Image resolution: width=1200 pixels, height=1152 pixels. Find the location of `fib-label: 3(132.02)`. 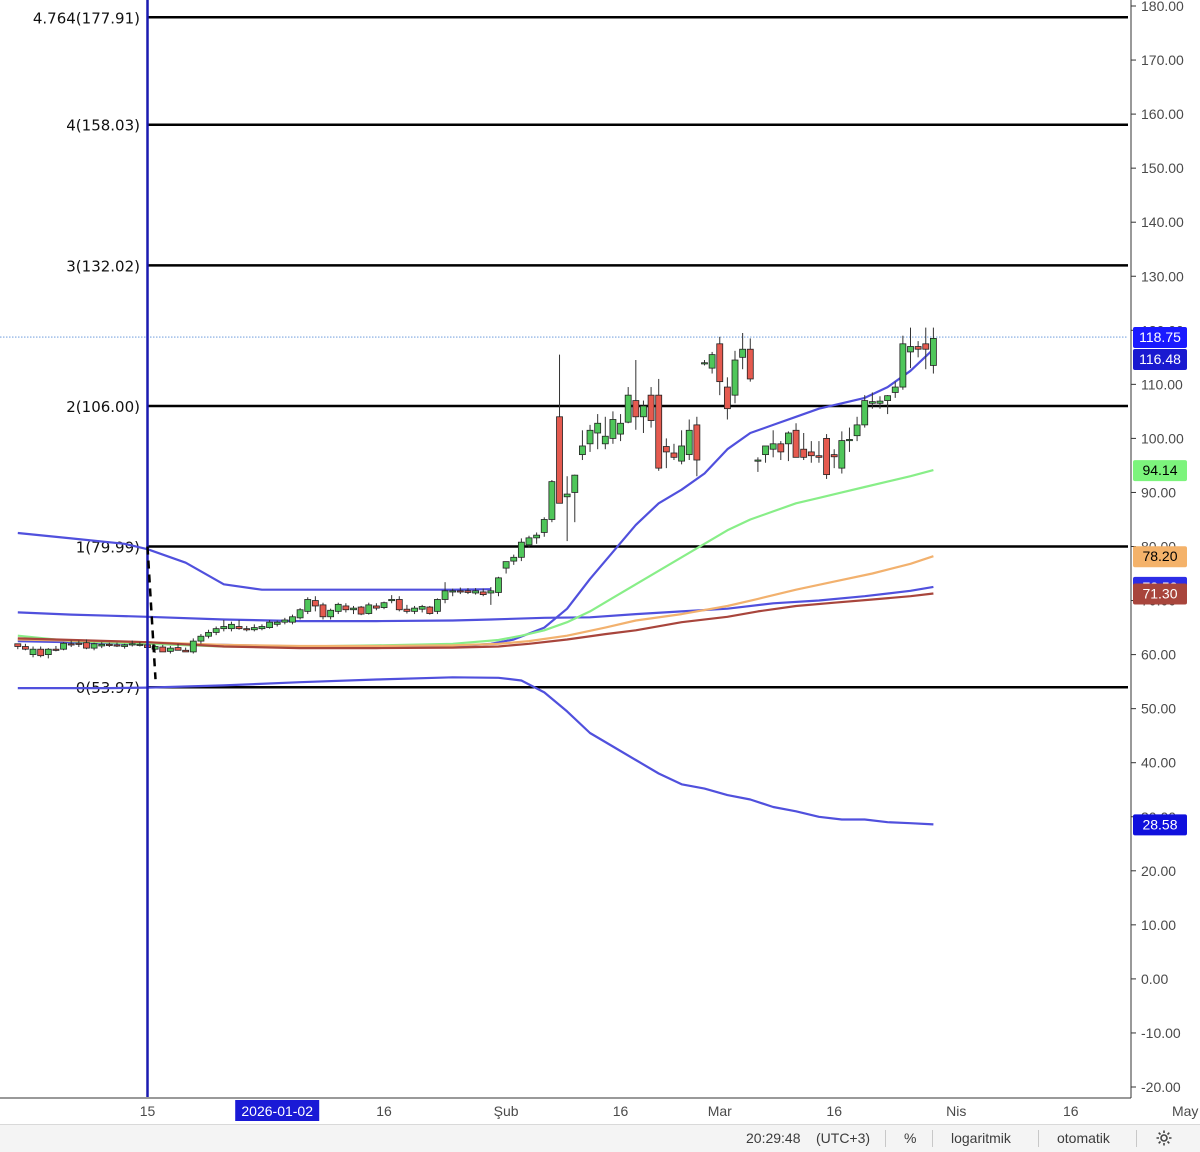

fib-label: 3(132.02) is located at coordinates (103, 266).